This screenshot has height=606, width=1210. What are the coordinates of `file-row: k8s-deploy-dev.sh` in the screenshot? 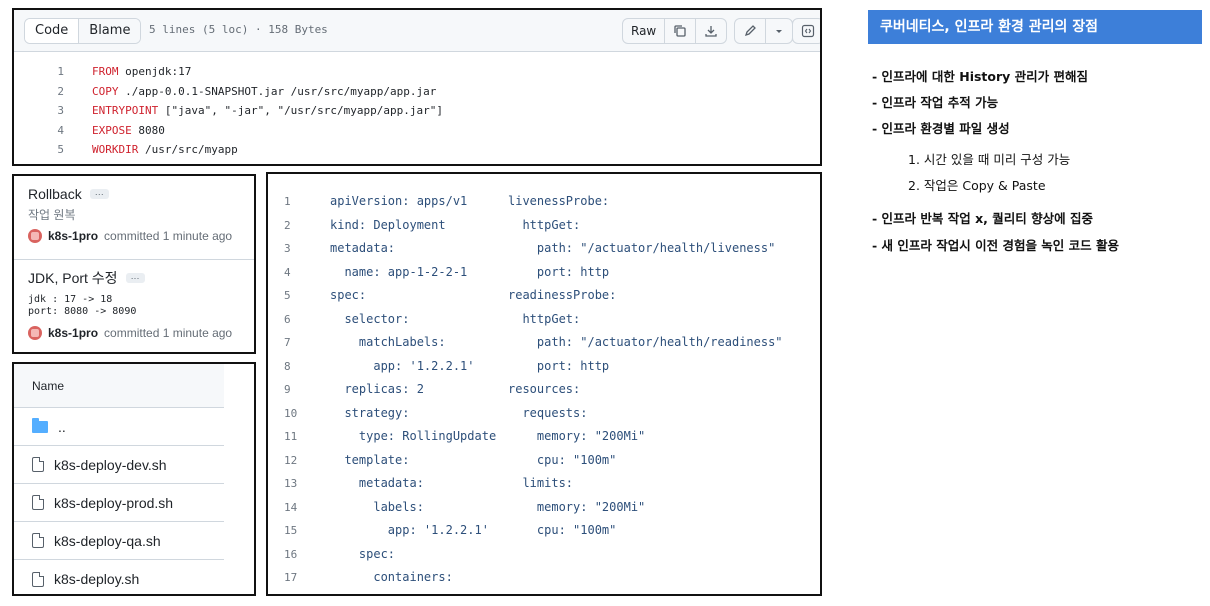 It's located at (119, 465).